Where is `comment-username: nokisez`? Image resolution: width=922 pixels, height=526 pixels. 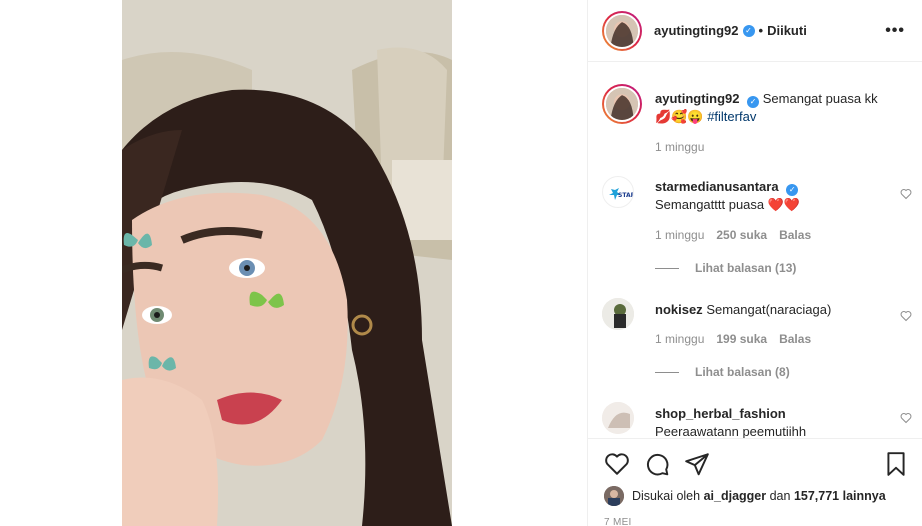
comment-username: nokisez is located at coordinates (679, 309).